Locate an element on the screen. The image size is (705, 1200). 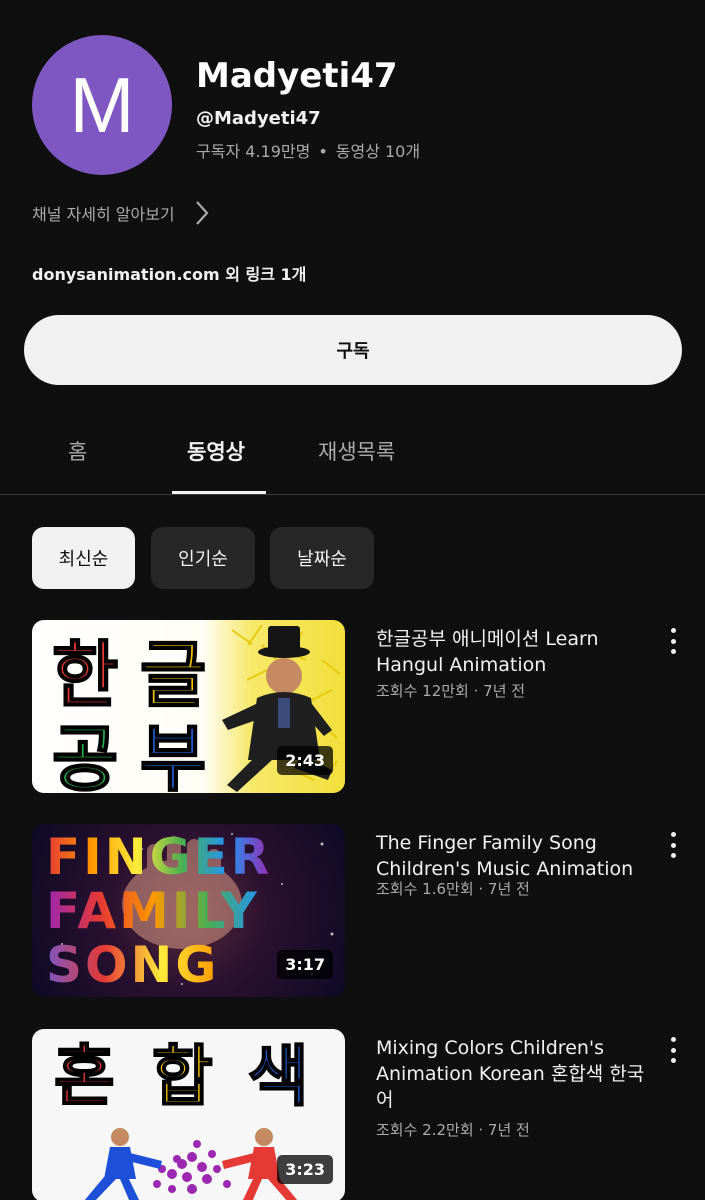
filter-chip-popular: 인기순 is located at coordinates (203, 558).